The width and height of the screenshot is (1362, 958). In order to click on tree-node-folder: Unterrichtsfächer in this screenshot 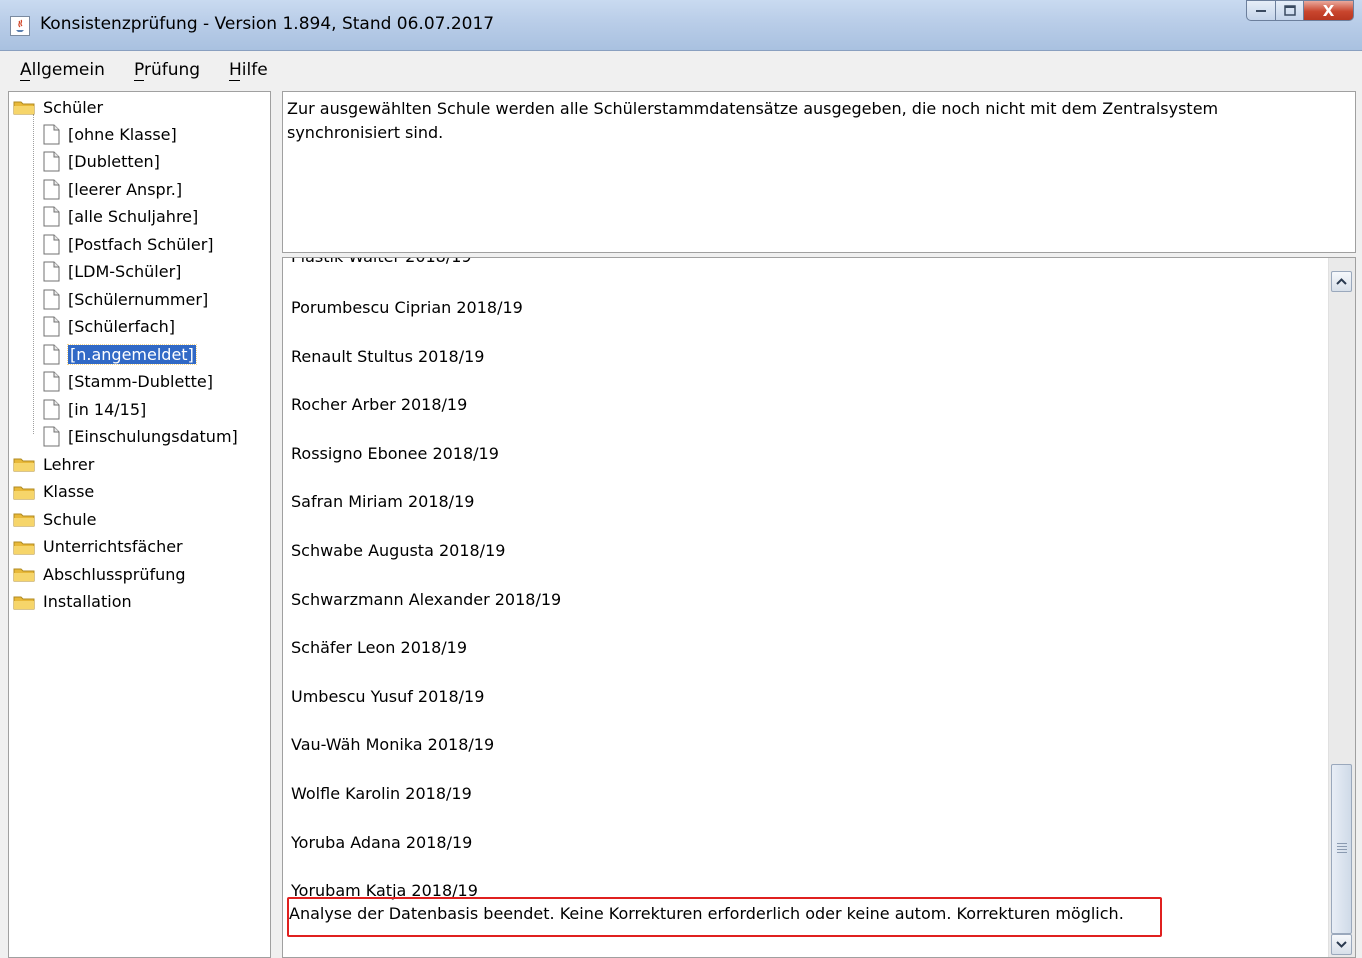, I will do `click(98, 547)`.